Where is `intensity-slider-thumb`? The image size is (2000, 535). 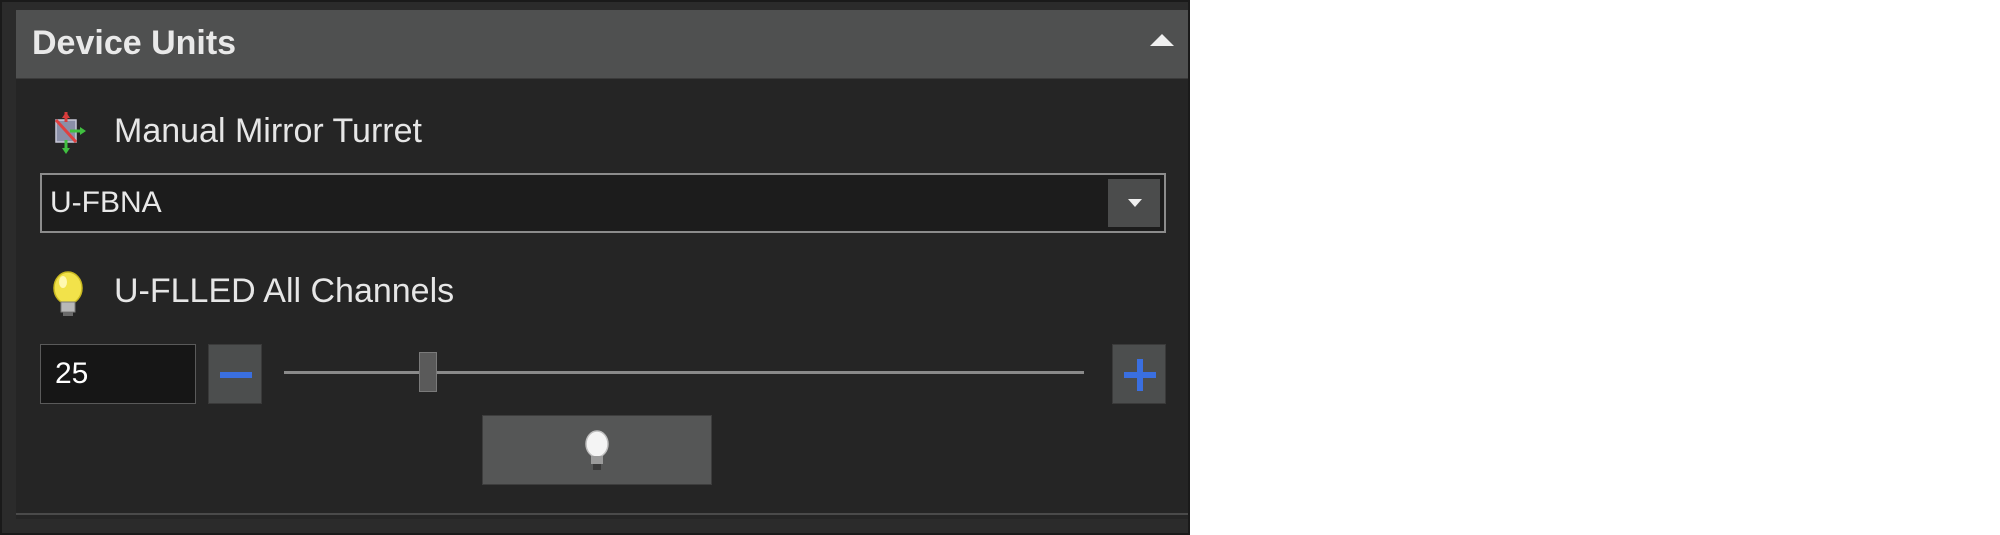 intensity-slider-thumb is located at coordinates (428, 372).